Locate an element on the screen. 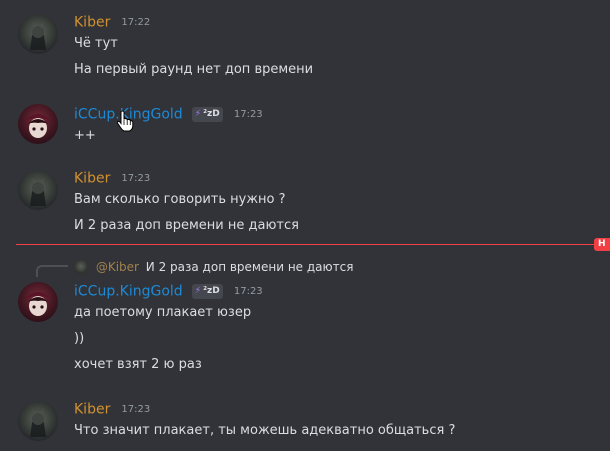  message-text: )) is located at coordinates (79, 338).